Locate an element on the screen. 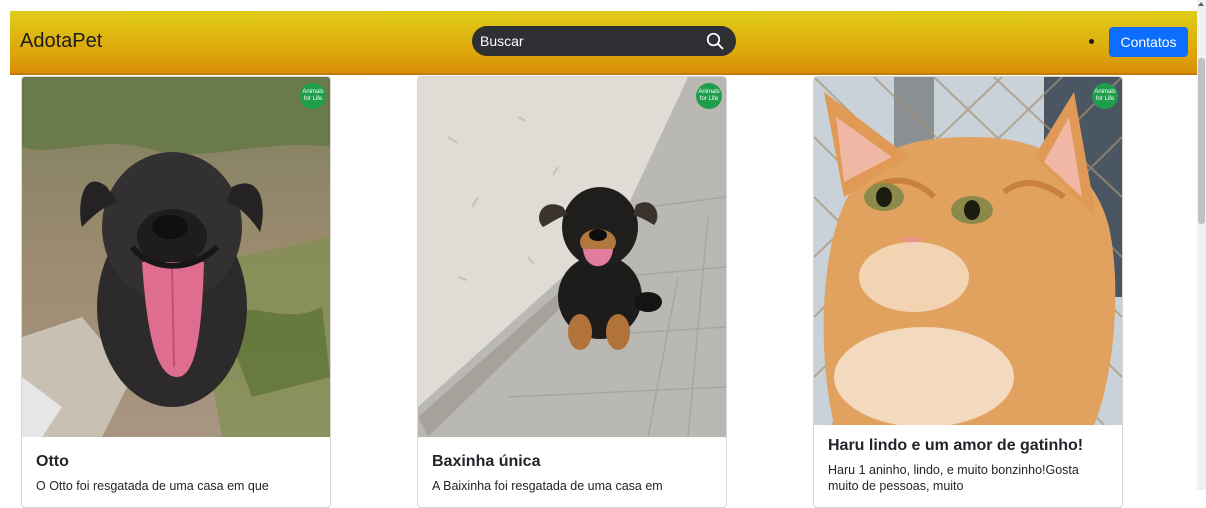 The width and height of the screenshot is (1206, 508). search-input is located at coordinates (591, 41).